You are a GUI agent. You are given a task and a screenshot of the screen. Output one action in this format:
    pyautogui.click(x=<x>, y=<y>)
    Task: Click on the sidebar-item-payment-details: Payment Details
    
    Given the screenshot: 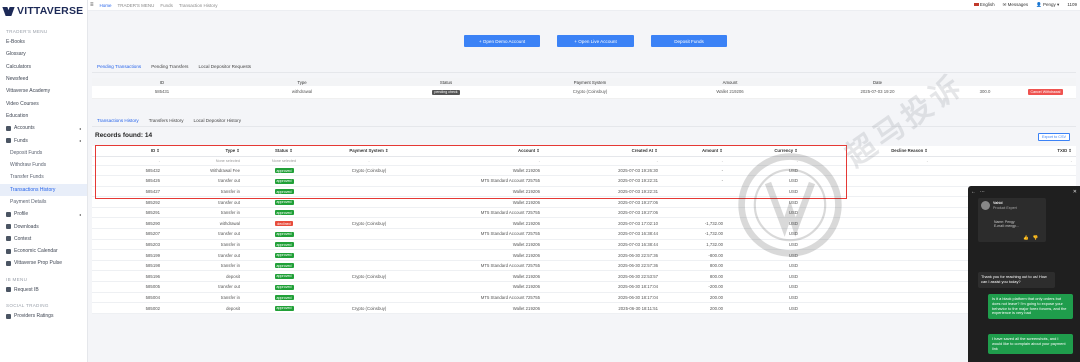 What is the action you would take?
    pyautogui.click(x=43, y=202)
    